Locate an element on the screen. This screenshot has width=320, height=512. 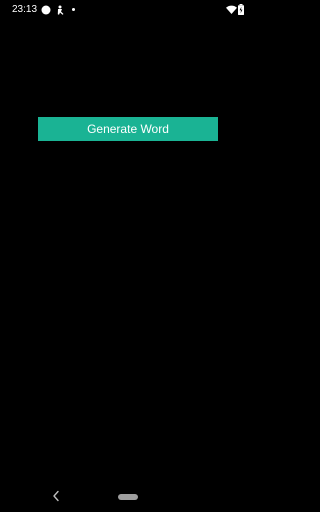
navigation-bar is located at coordinates (128, 496).